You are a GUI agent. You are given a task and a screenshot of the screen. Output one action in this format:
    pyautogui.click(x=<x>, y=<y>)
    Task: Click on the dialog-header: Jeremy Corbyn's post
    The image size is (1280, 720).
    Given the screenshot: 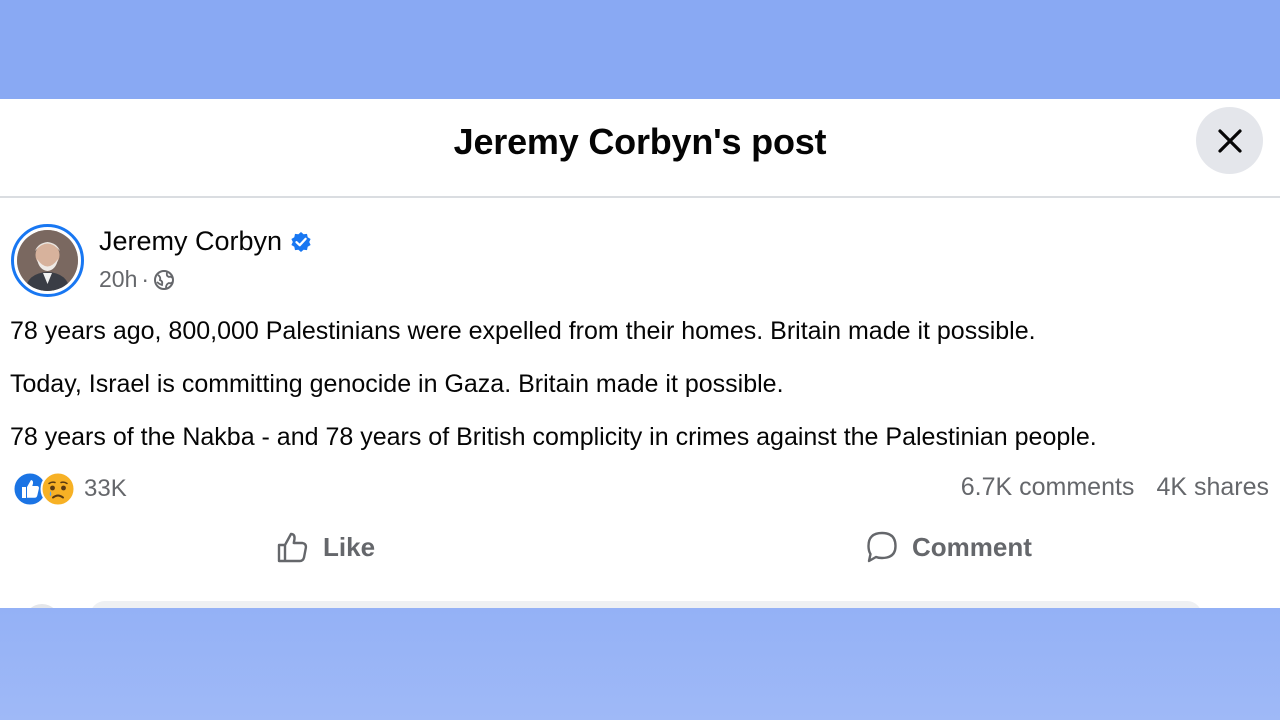 What is the action you would take?
    pyautogui.click(x=640, y=148)
    